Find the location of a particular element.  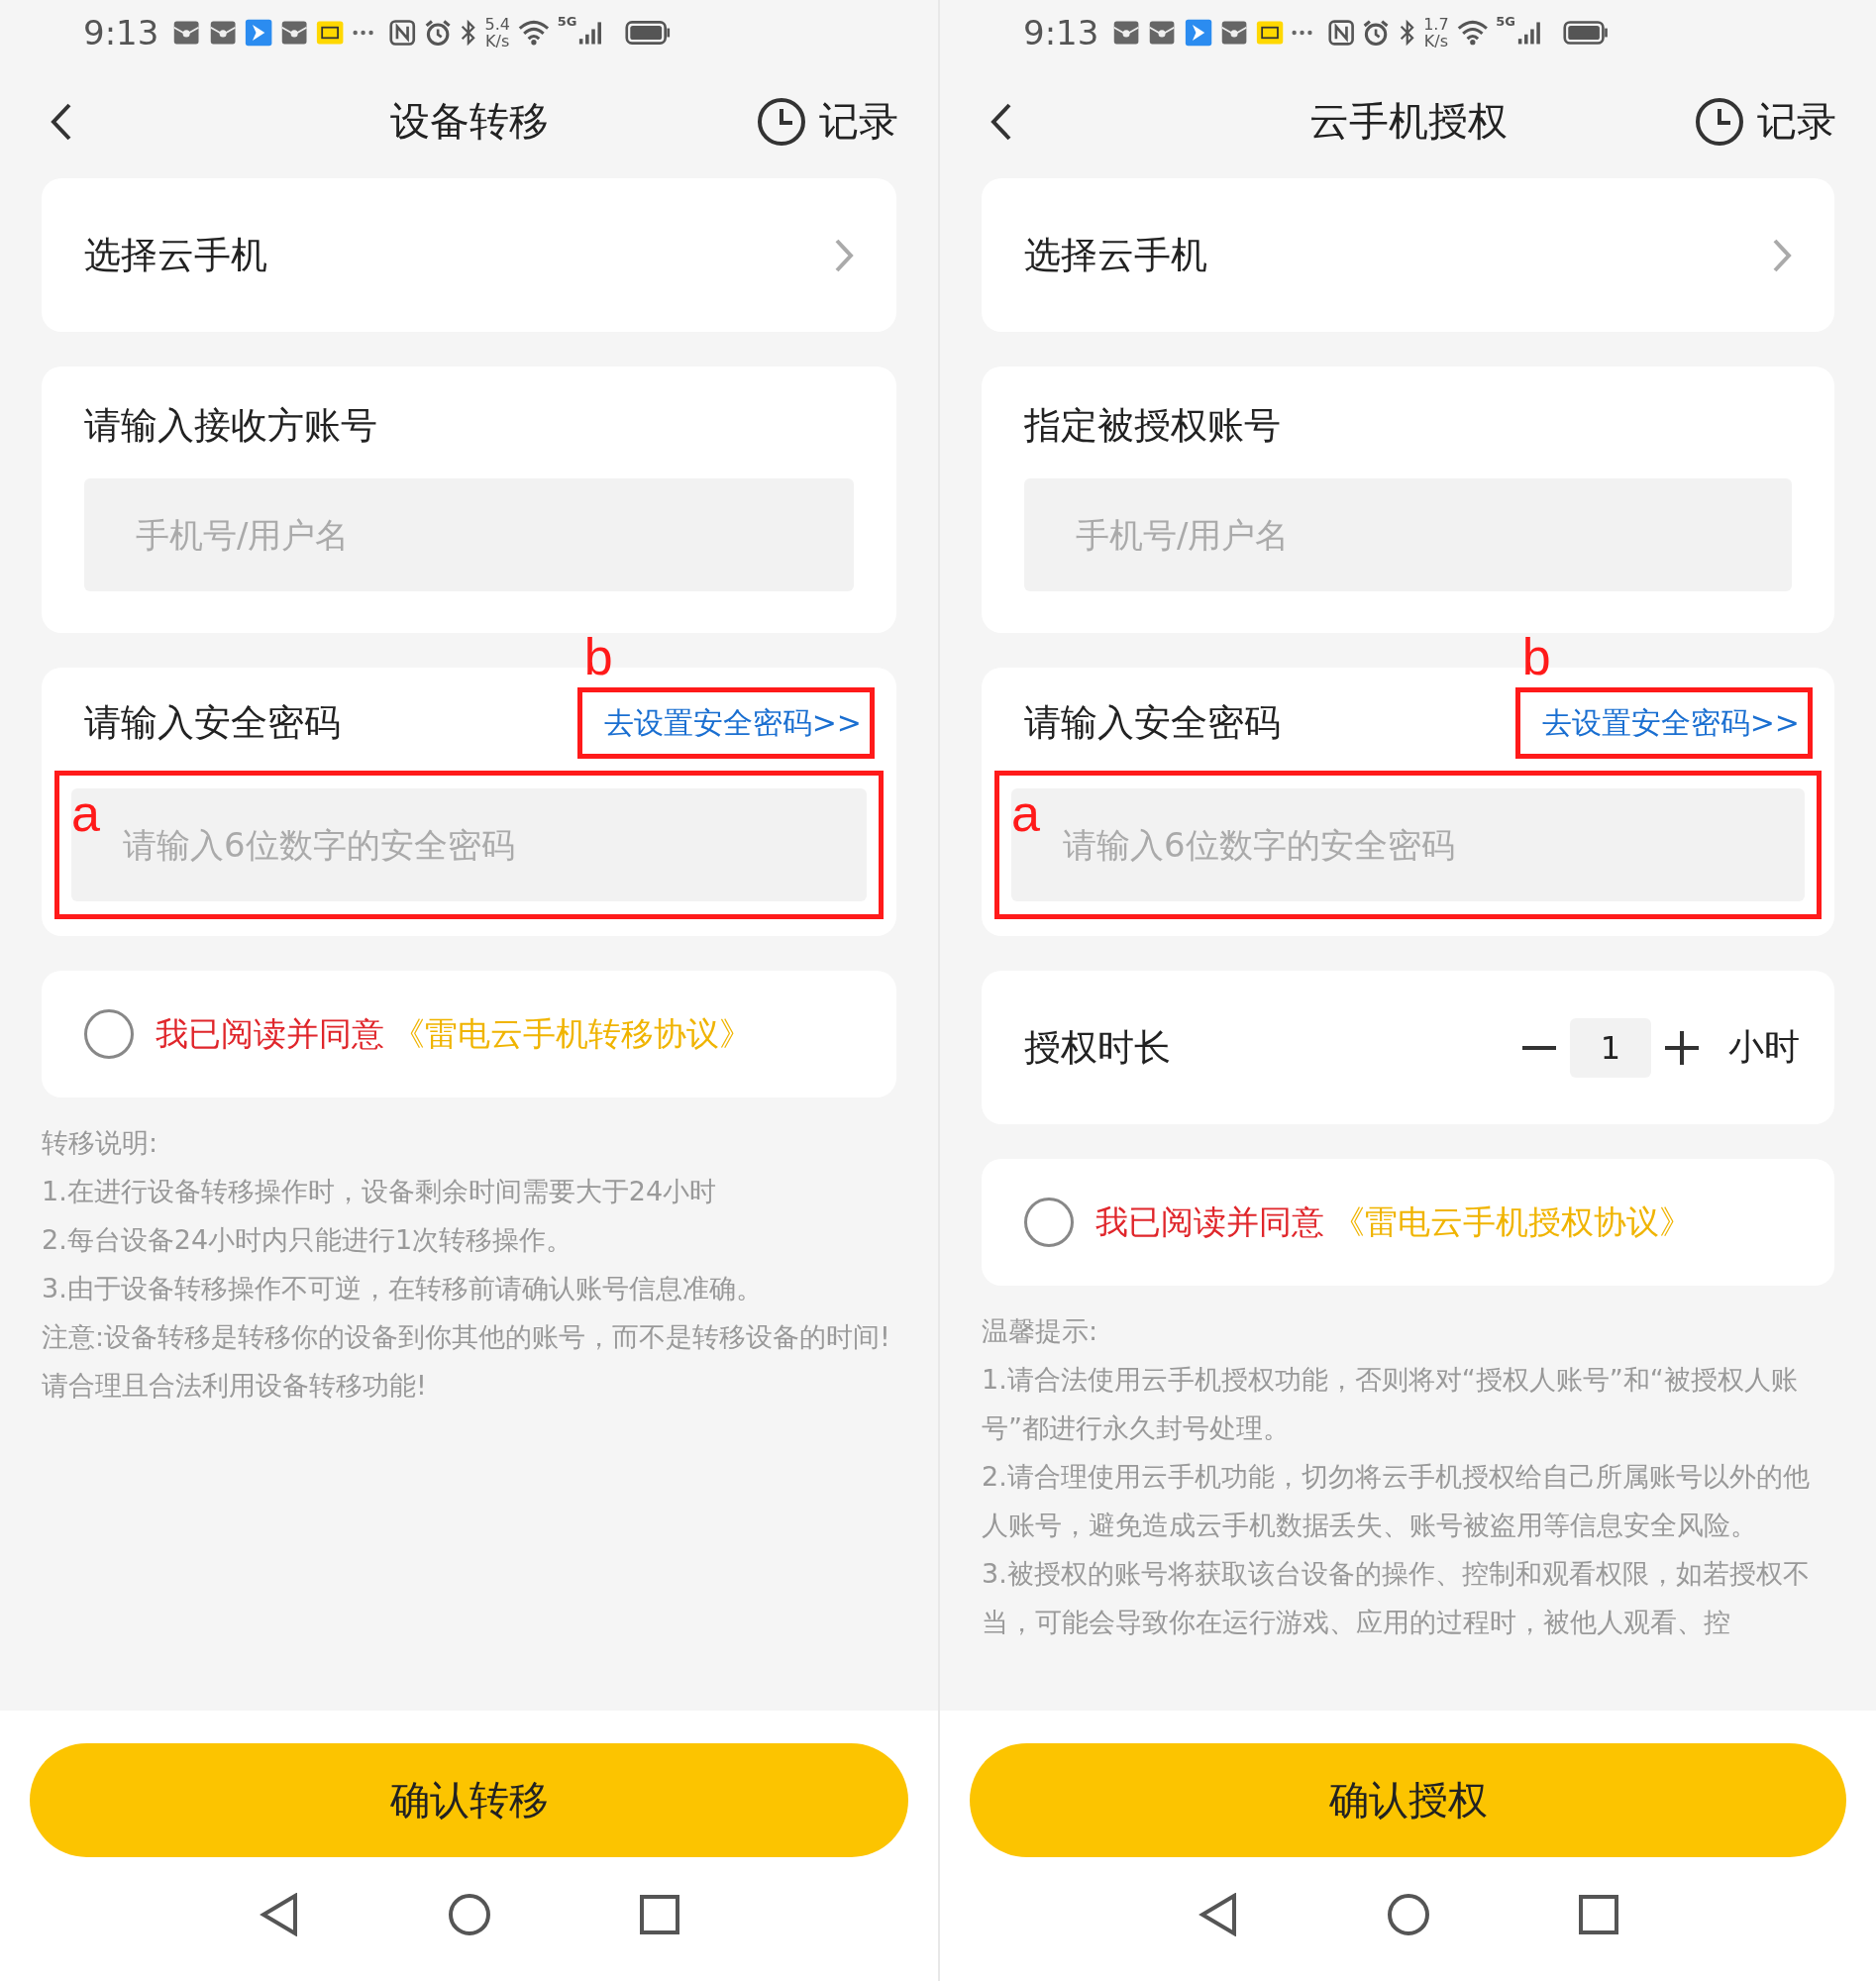

note-text: 1.在进行设备转移操作时，设备剩余时间需要大于24小时 is located at coordinates (380, 1192).